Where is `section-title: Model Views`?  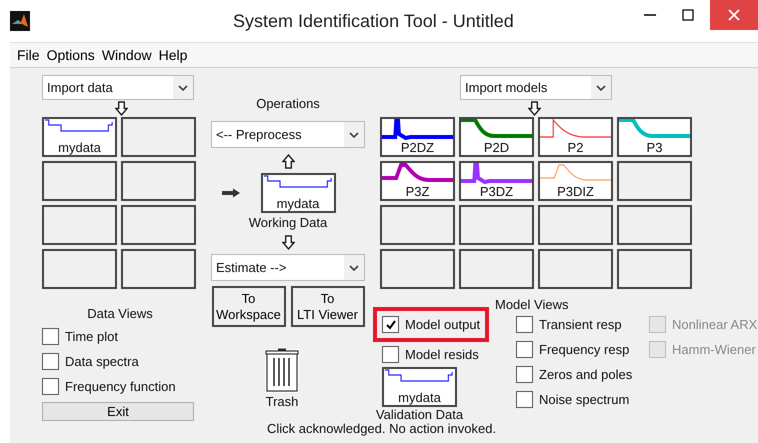
section-title: Model Views is located at coordinates (532, 304).